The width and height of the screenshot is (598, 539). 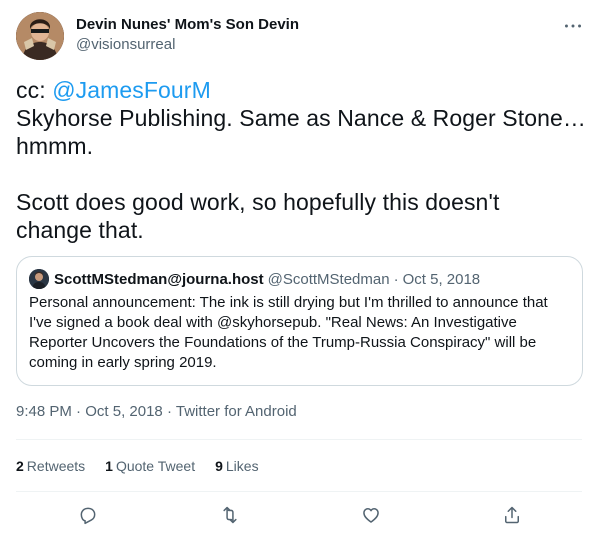 I want to click on reply-icon, so click(x=88, y=516).